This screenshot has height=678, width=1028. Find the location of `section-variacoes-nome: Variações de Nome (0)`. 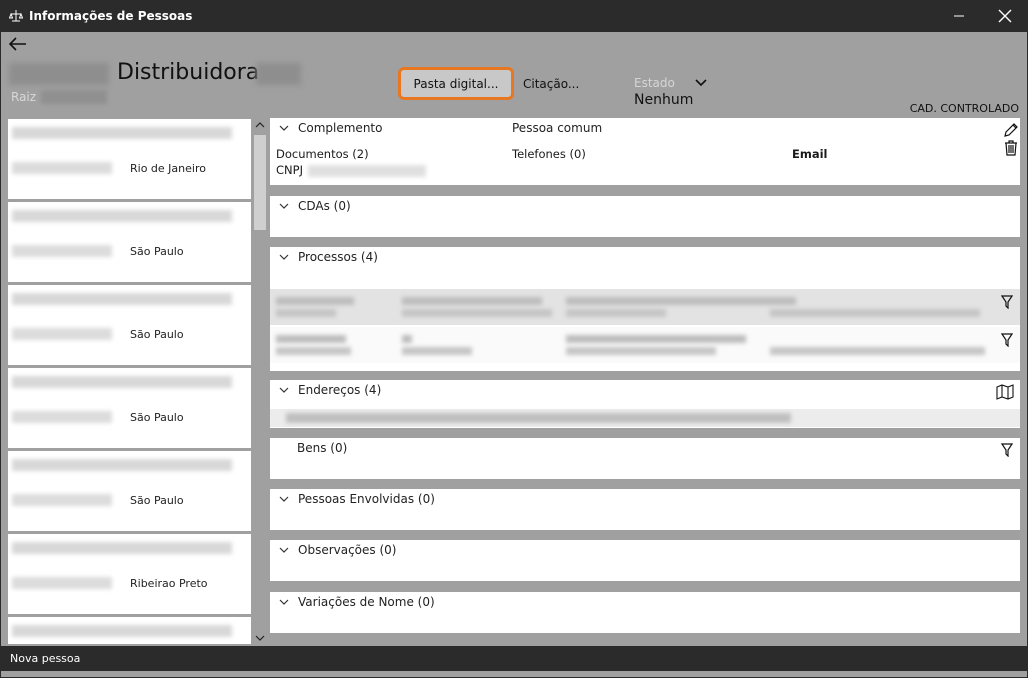

section-variacoes-nome: Variações de Nome (0) is located at coordinates (645, 612).